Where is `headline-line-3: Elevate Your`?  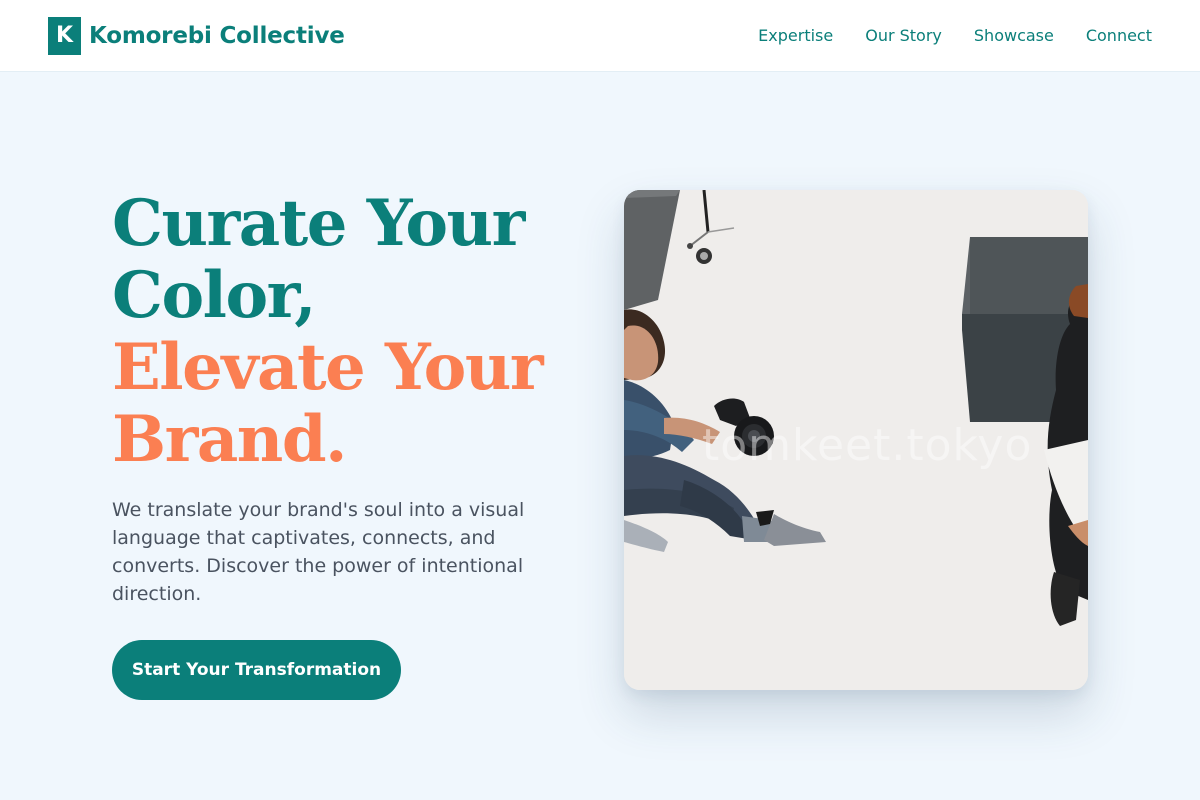 headline-line-3: Elevate Your is located at coordinates (328, 367).